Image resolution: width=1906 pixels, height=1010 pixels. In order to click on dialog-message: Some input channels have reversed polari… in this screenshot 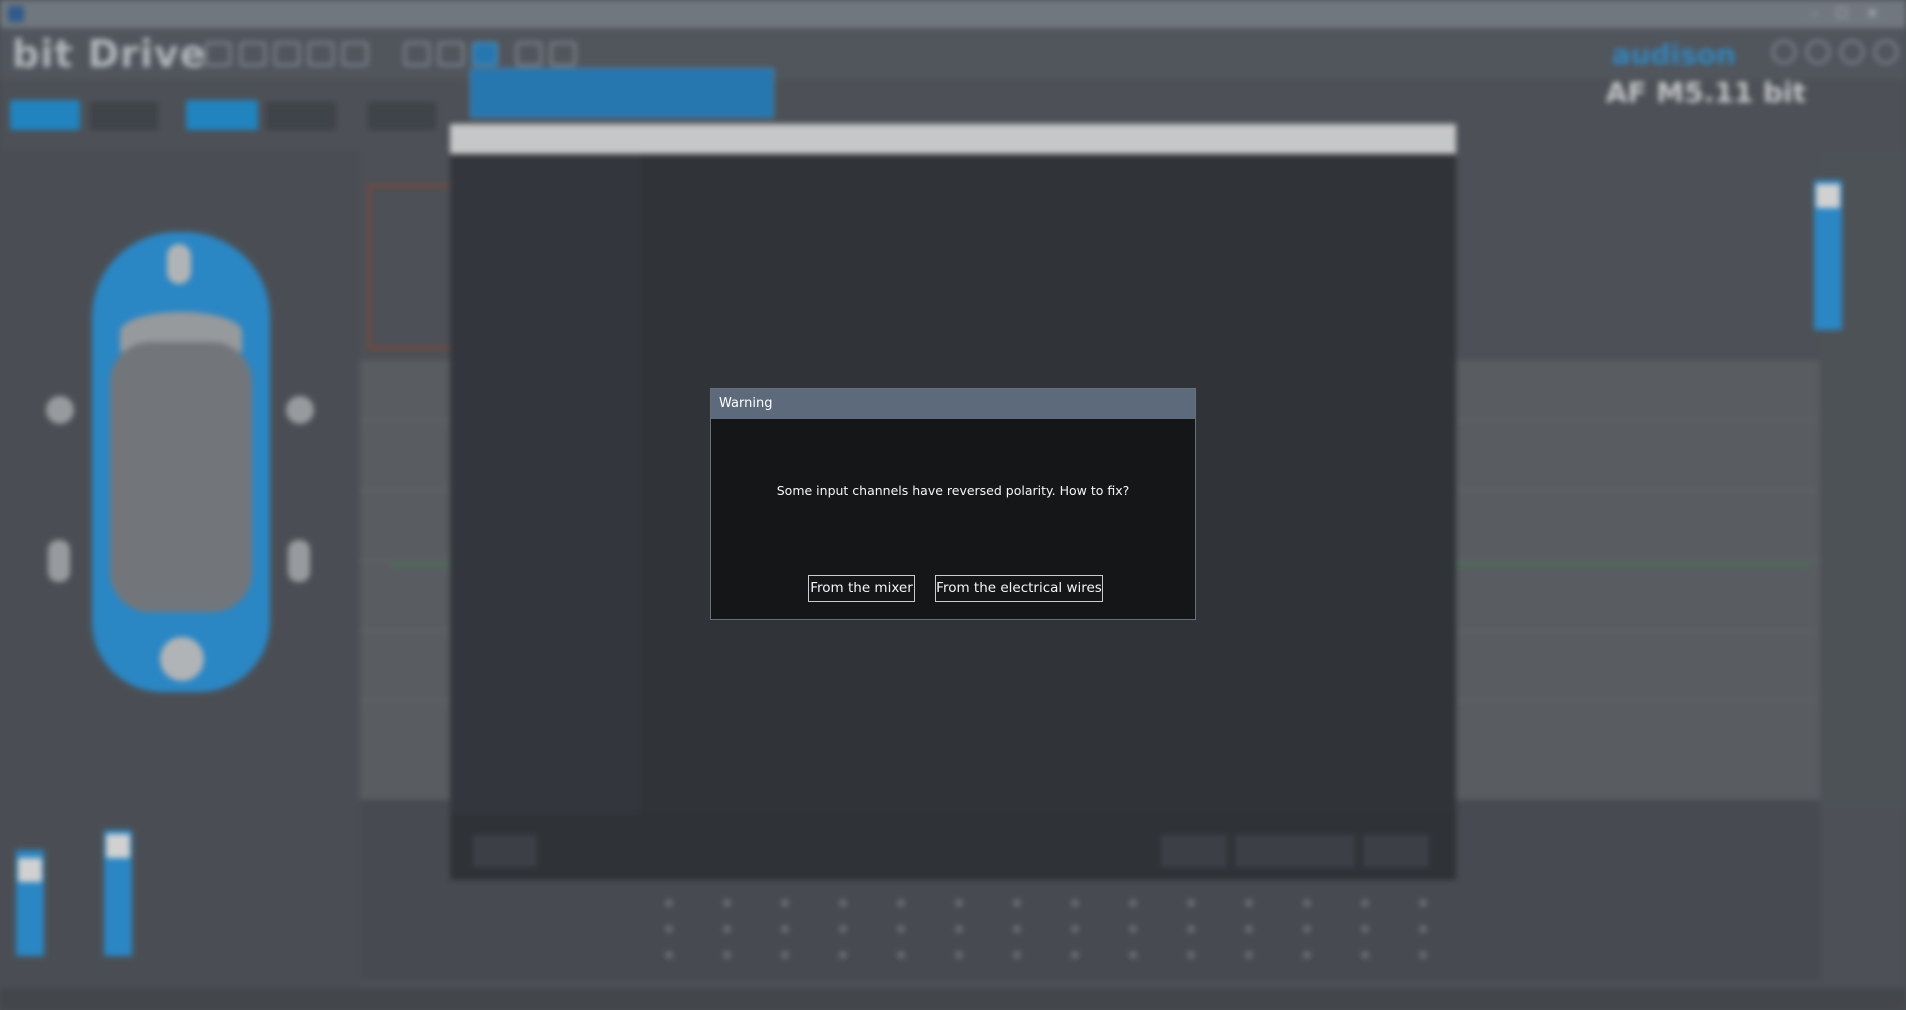, I will do `click(953, 490)`.